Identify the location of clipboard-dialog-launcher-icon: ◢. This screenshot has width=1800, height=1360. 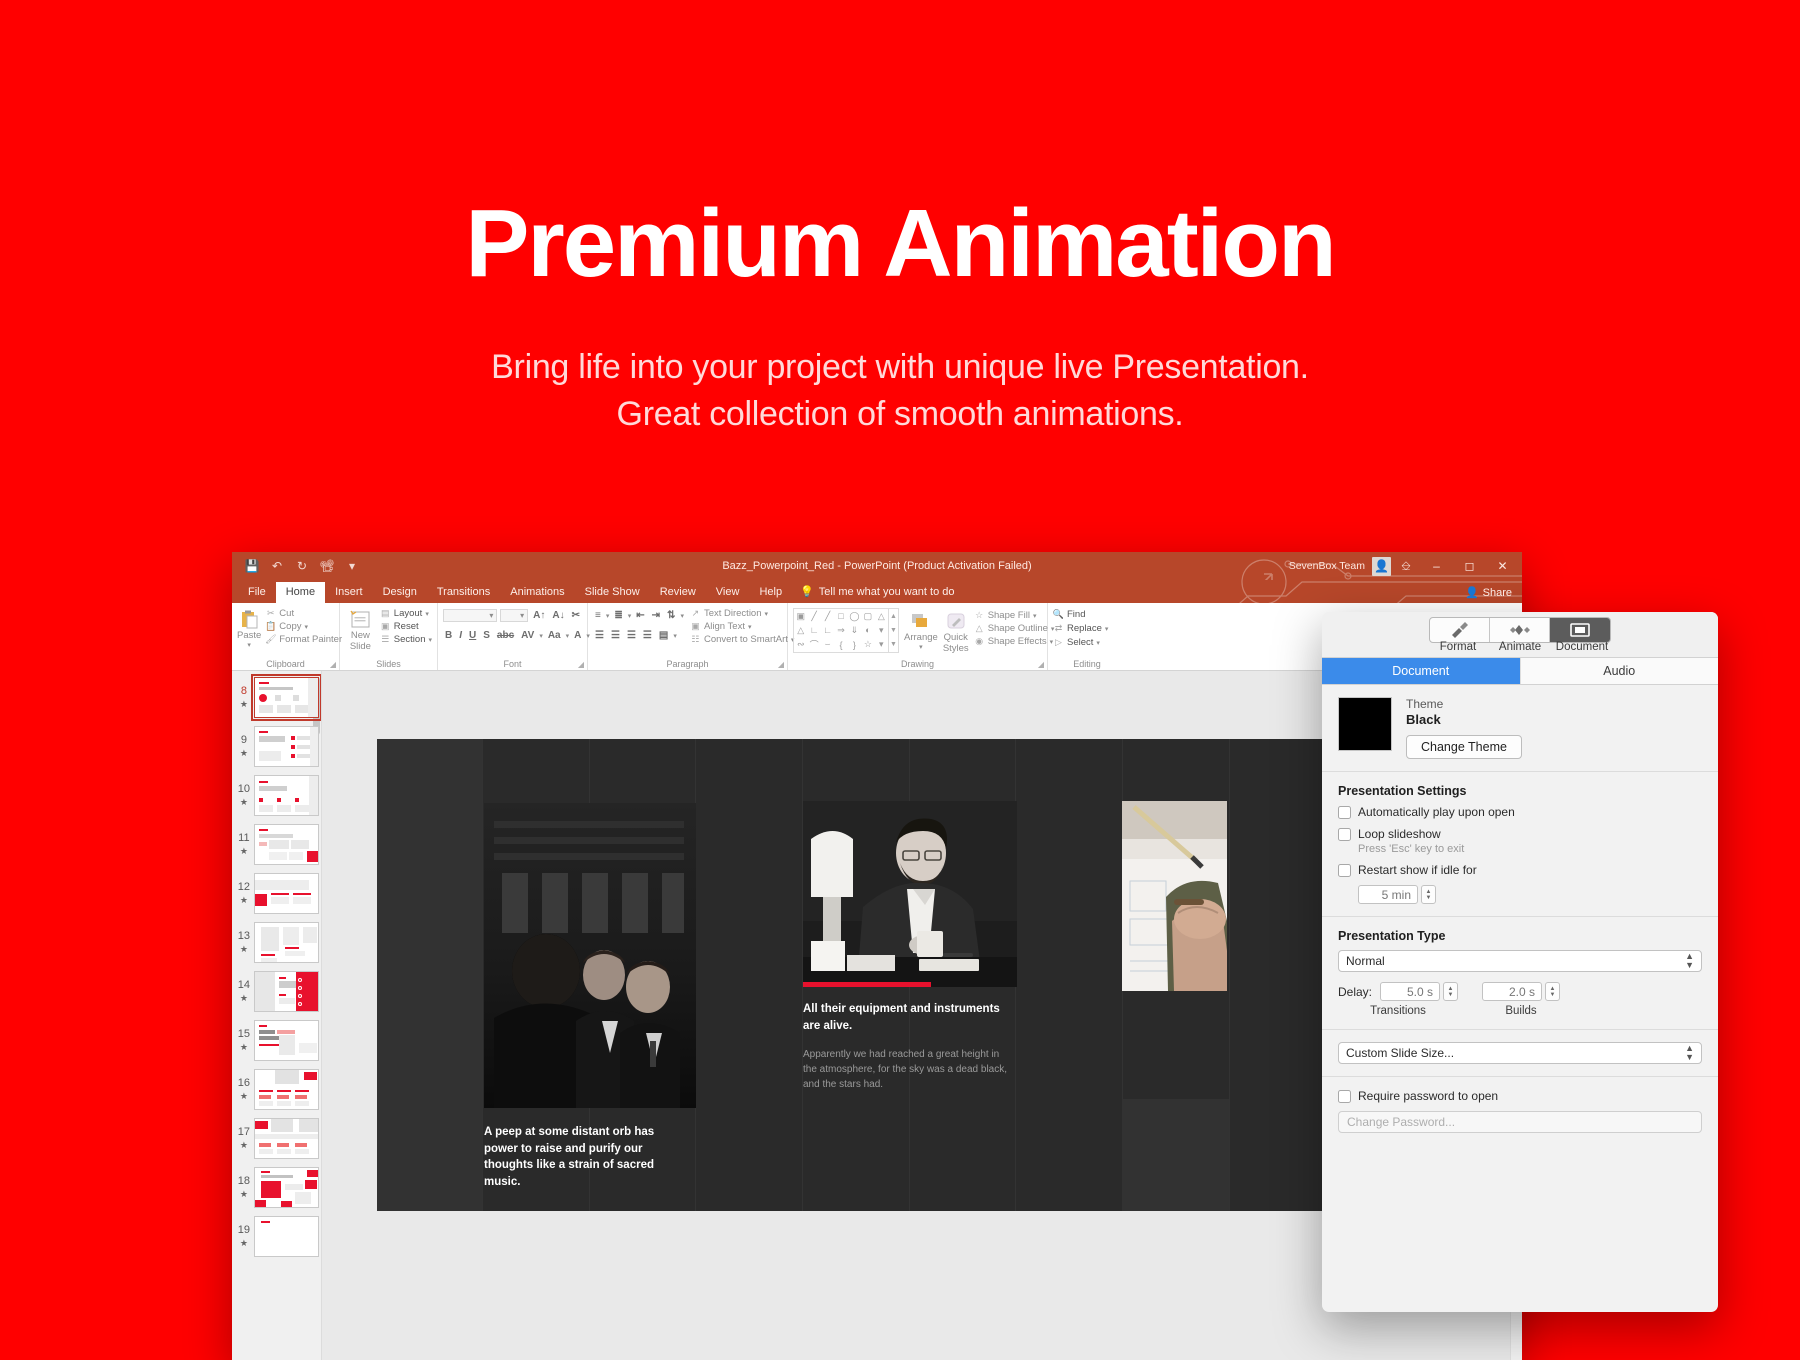
(333, 664).